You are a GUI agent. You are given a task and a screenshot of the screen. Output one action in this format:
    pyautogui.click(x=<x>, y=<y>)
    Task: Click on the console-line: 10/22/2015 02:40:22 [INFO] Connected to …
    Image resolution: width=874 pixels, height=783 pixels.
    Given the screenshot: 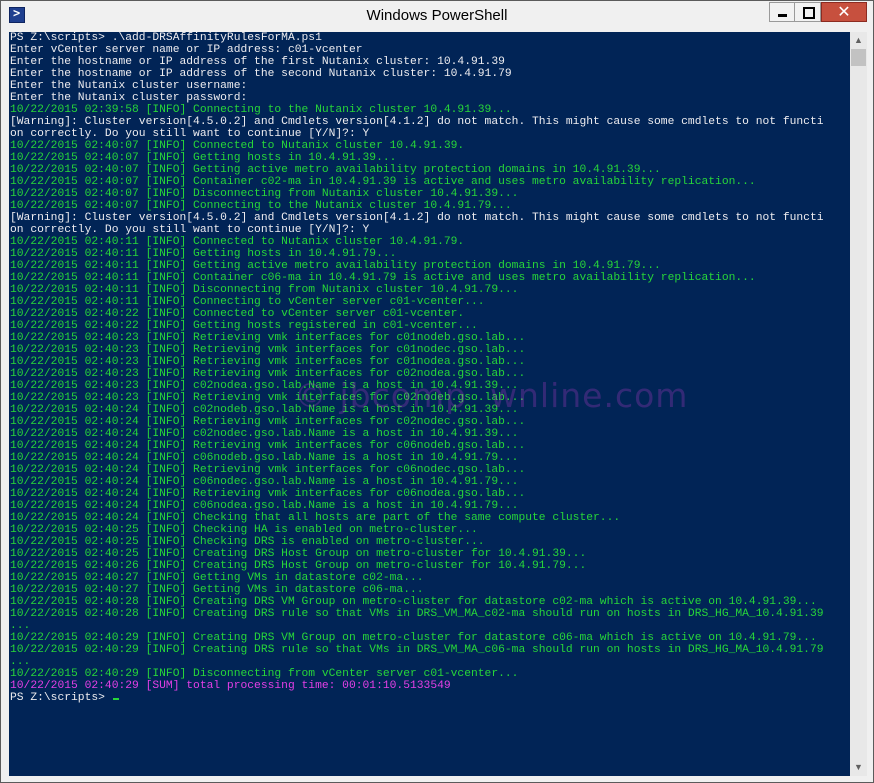 What is the action you would take?
    pyautogui.click(x=237, y=314)
    